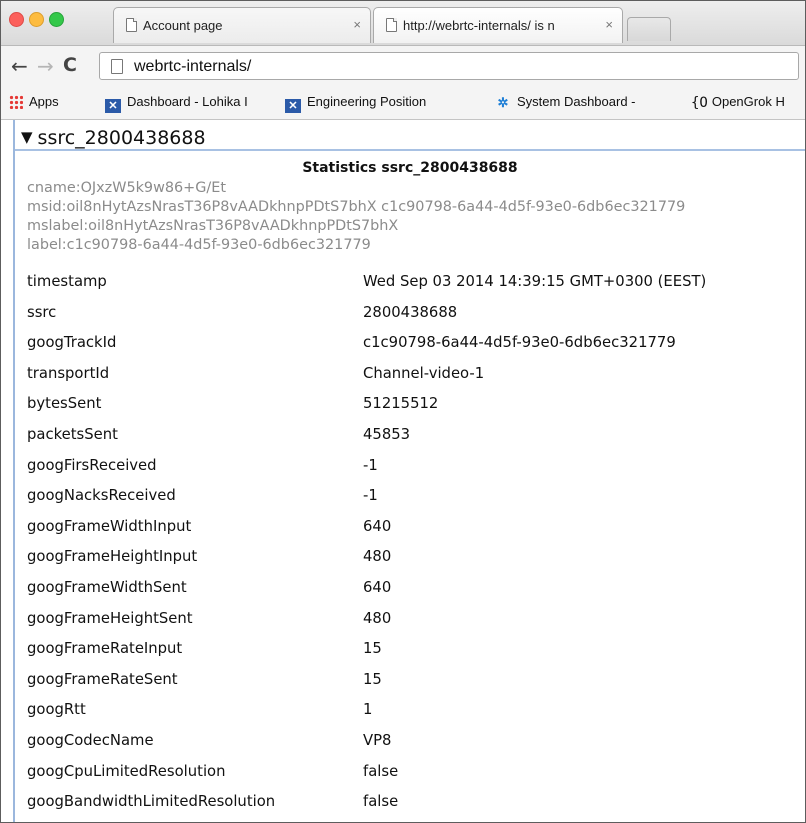 Image resolution: width=806 pixels, height=823 pixels. What do you see at coordinates (109, 526) in the screenshot?
I see `stat-key: googFrameWidthInput` at bounding box center [109, 526].